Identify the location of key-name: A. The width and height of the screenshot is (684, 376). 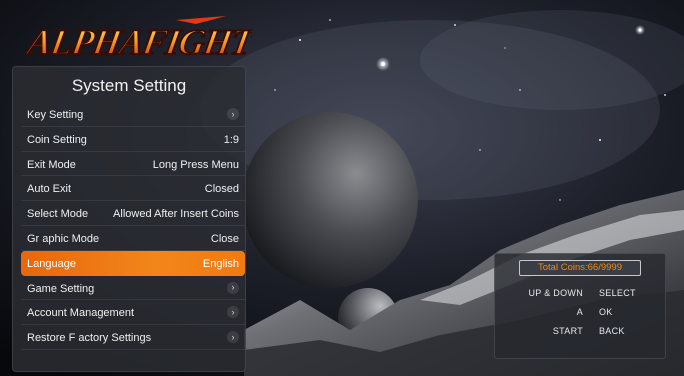
(579, 312).